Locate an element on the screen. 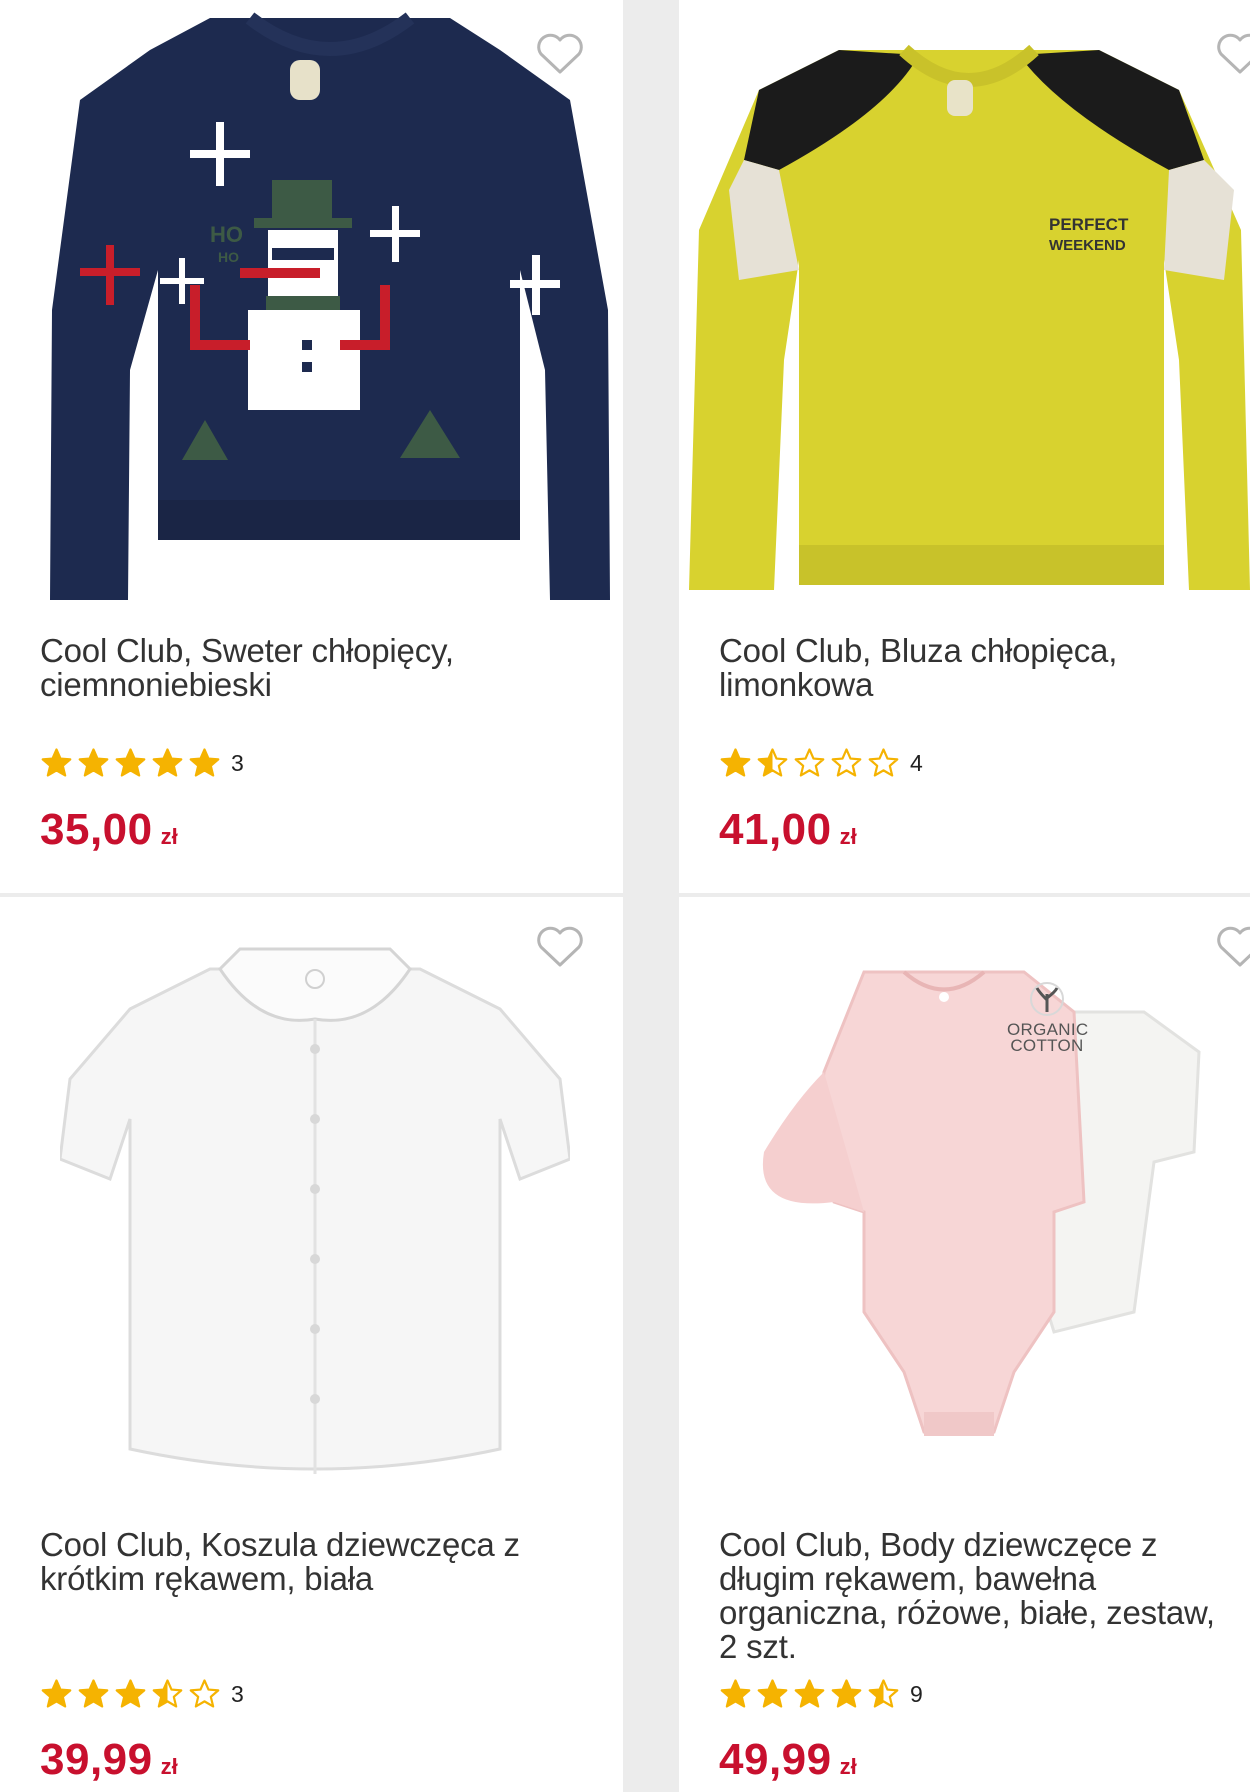 This screenshot has width=1250, height=1792. product-rating: 9 is located at coordinates (821, 1694).